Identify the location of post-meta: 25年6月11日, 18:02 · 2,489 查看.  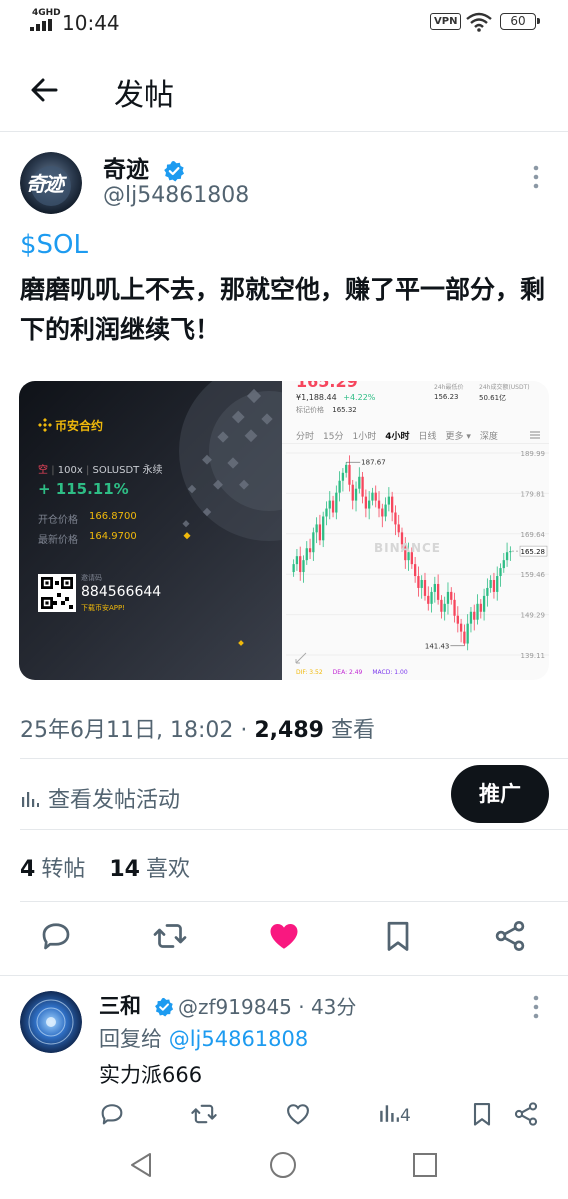
(197, 728).